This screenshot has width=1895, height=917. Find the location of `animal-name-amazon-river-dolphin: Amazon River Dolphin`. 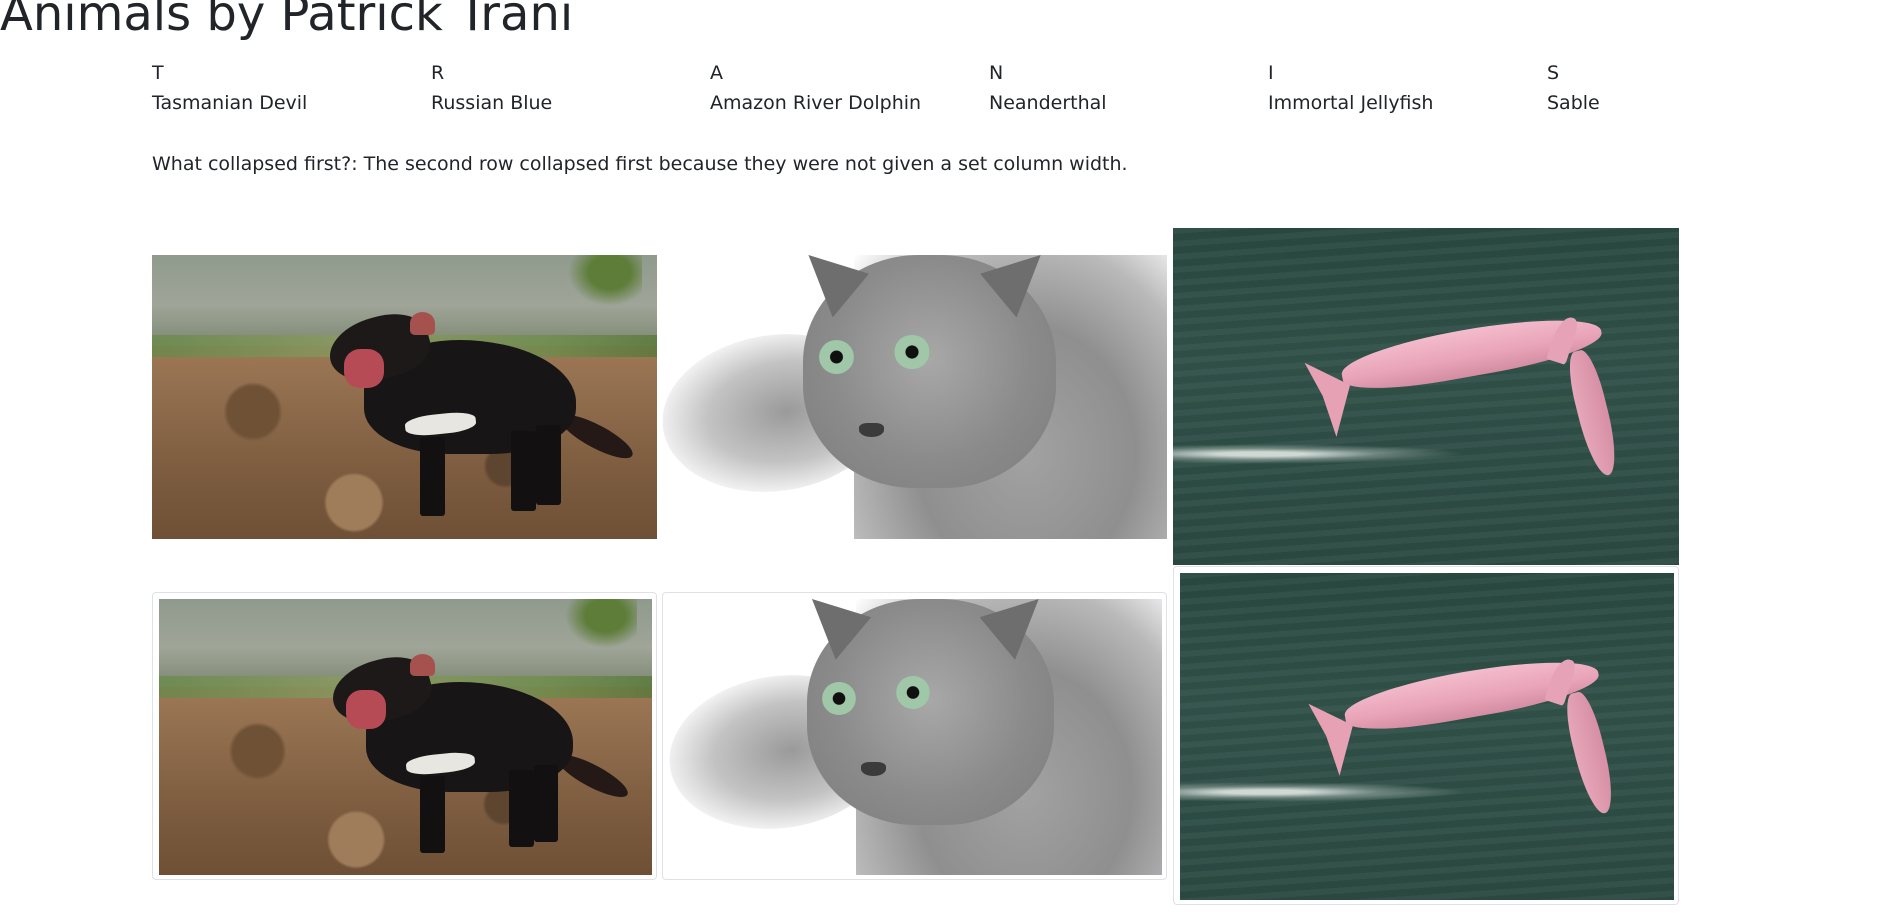

animal-name-amazon-river-dolphin: Amazon River Dolphin is located at coordinates (816, 103).